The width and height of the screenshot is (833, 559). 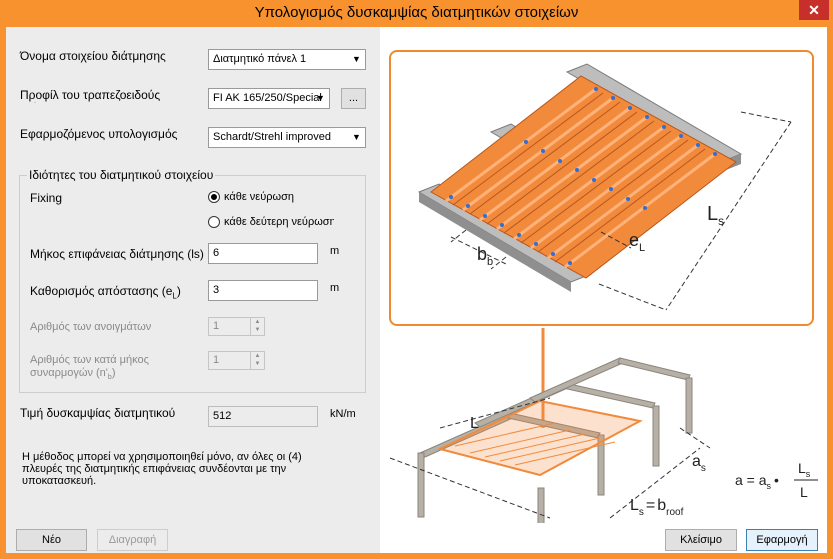 I want to click on fixing-every-second-rib-radio, so click(x=214, y=222).